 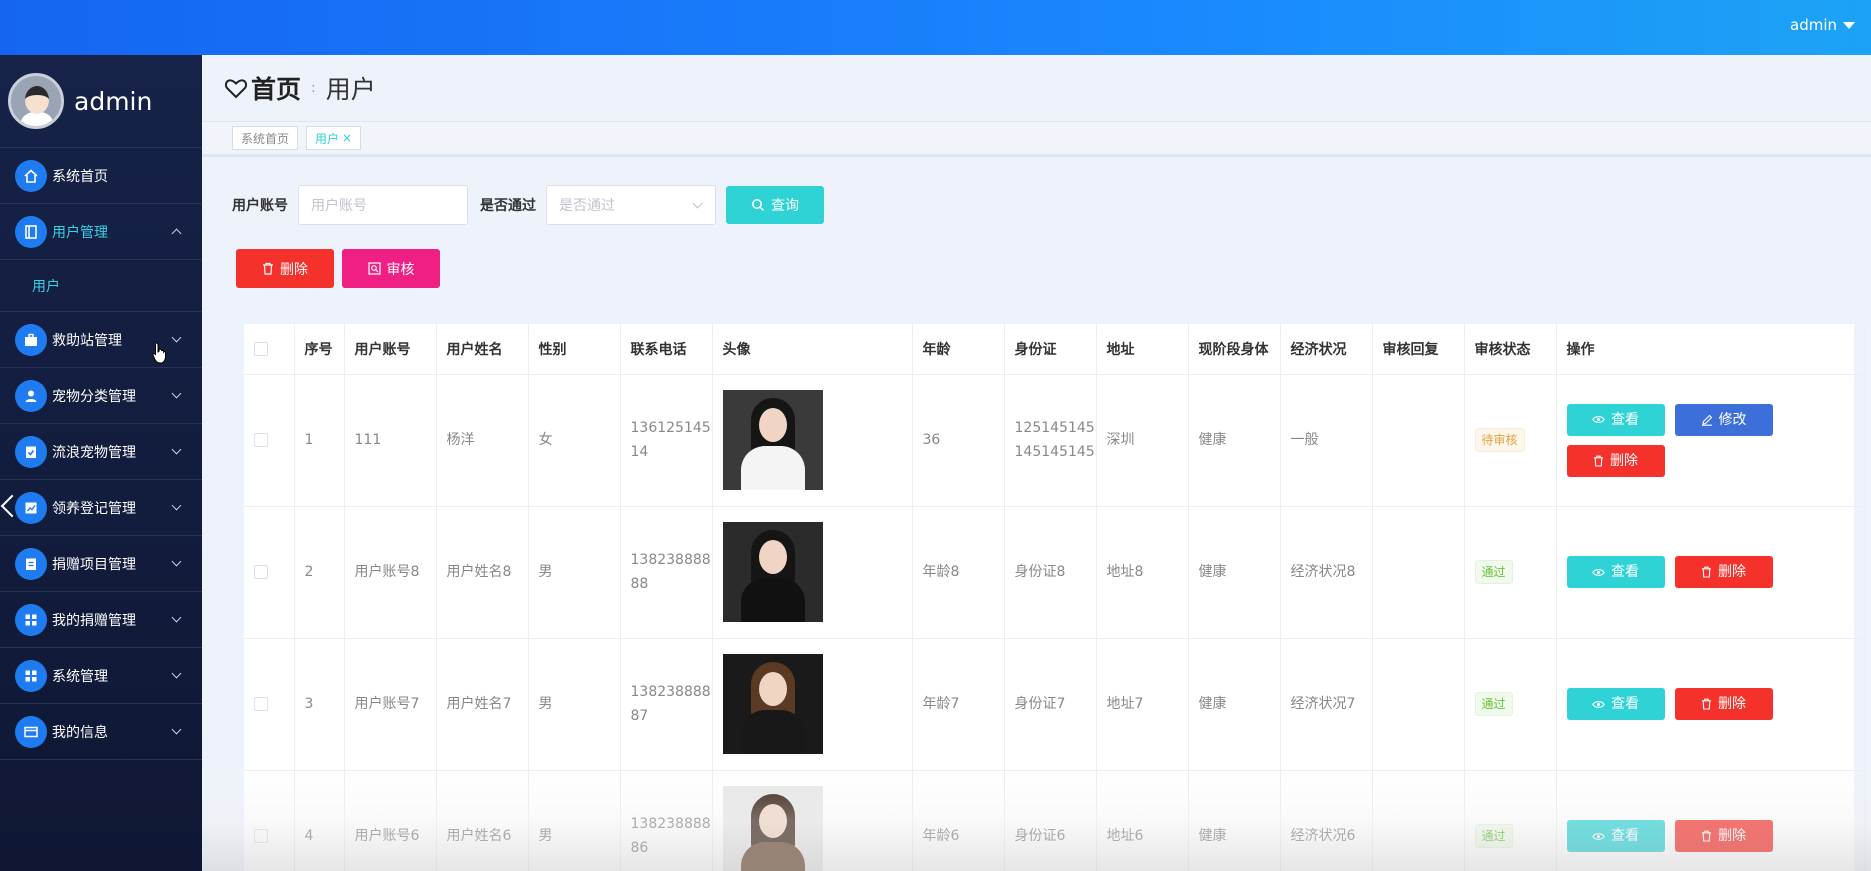 I want to click on top-bar: admin, so click(x=935, y=27).